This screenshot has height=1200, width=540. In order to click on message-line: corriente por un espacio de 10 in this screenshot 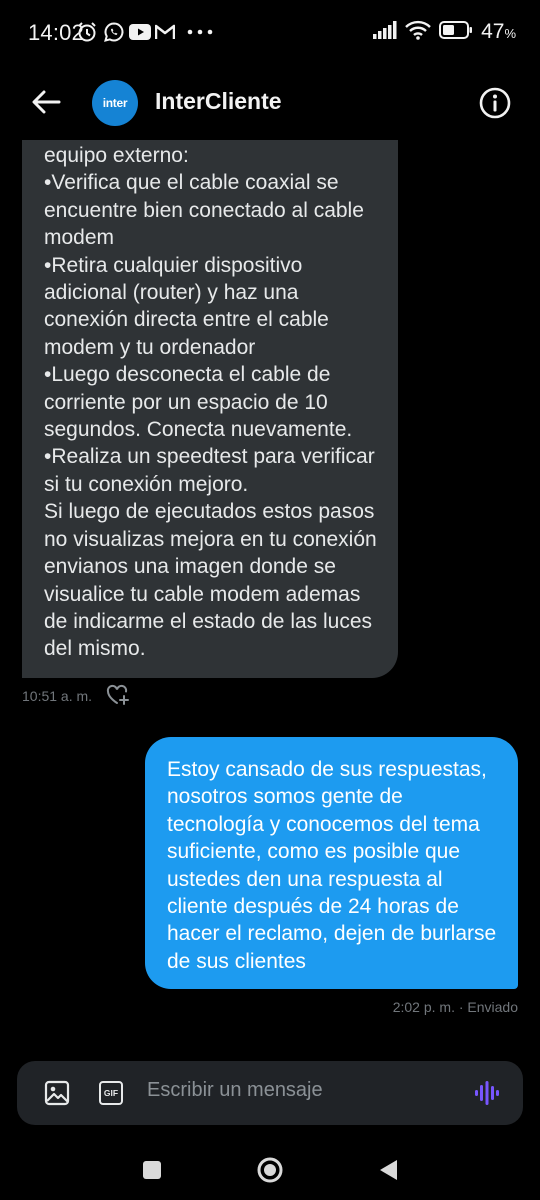, I will do `click(186, 402)`.